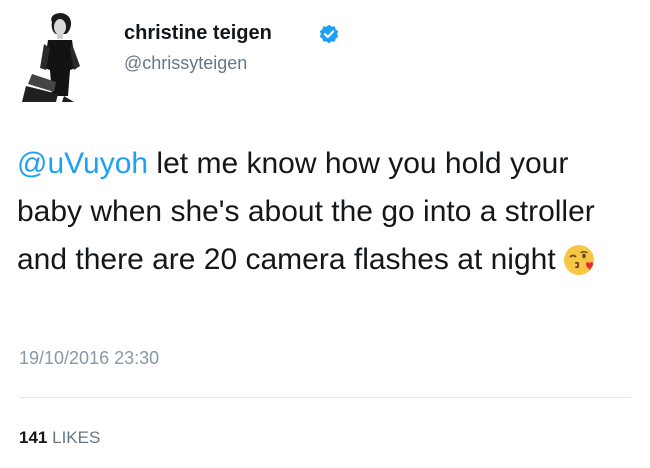 This screenshot has height=468, width=650. Describe the element at coordinates (578, 260) in the screenshot. I see `face-throwing-kiss-icon` at that location.